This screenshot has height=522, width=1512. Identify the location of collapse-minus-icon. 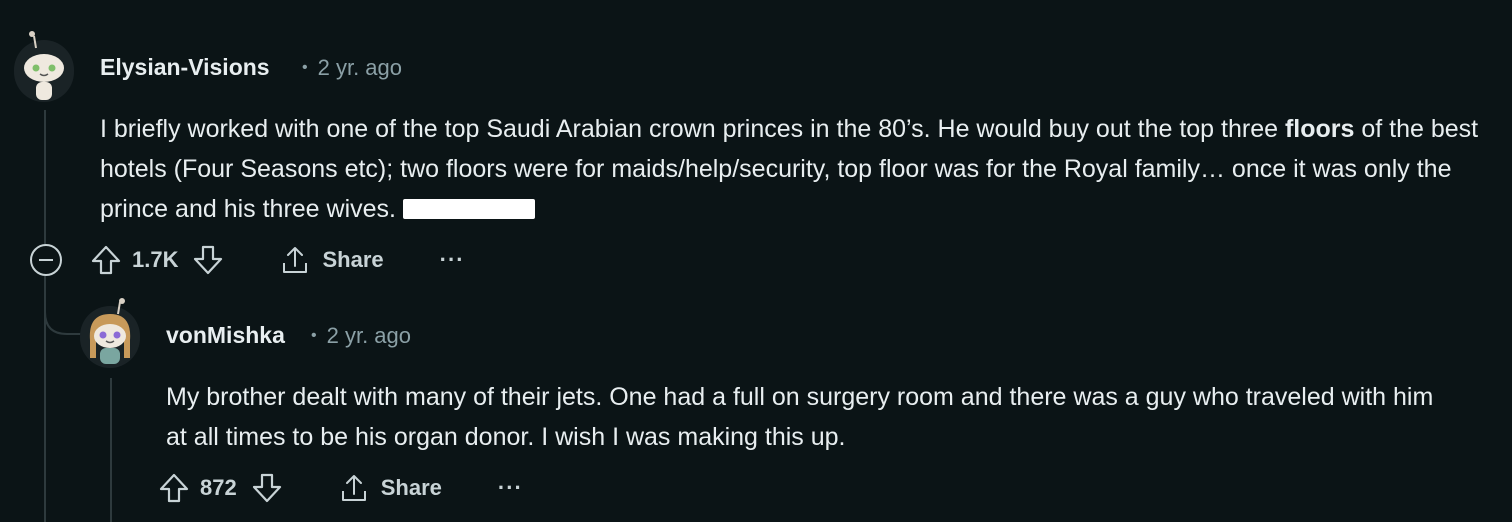
(46, 260).